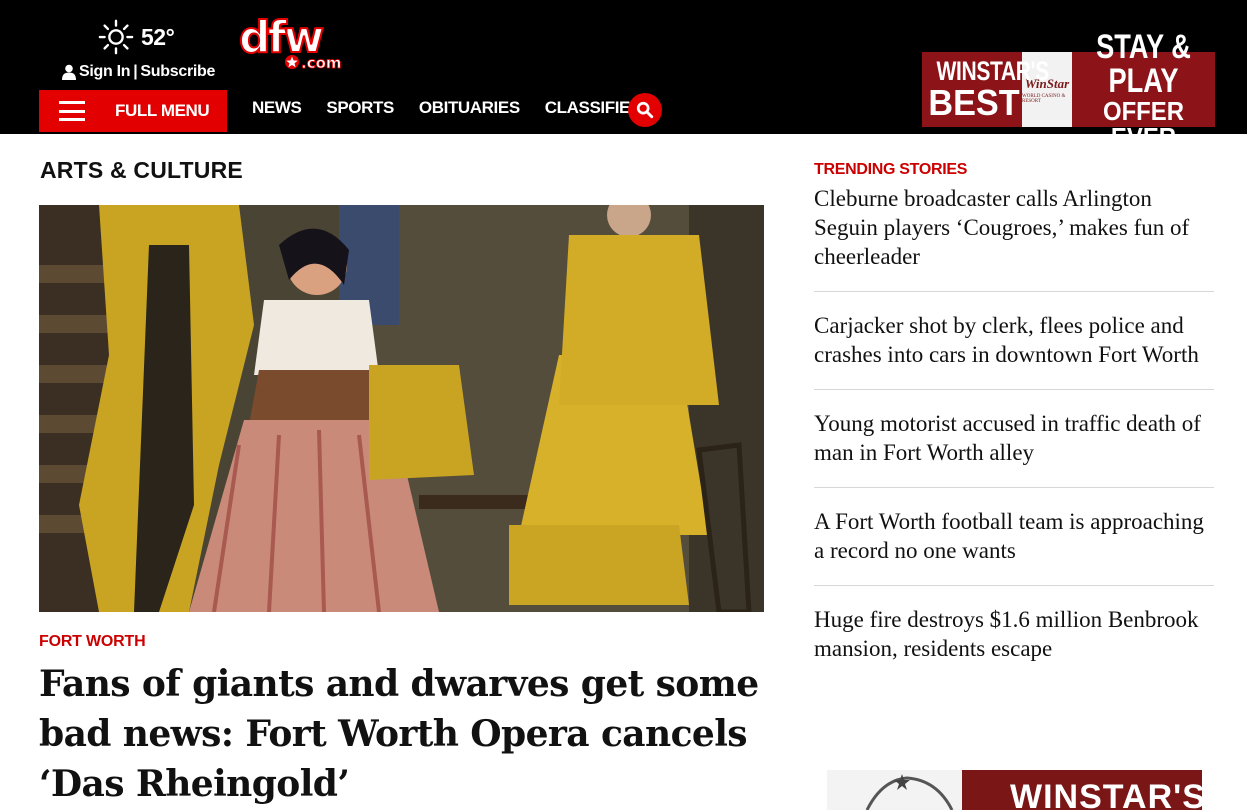 This screenshot has width=1247, height=810. I want to click on ad-bottom-text: WINSTAR'S, so click(1082, 790).